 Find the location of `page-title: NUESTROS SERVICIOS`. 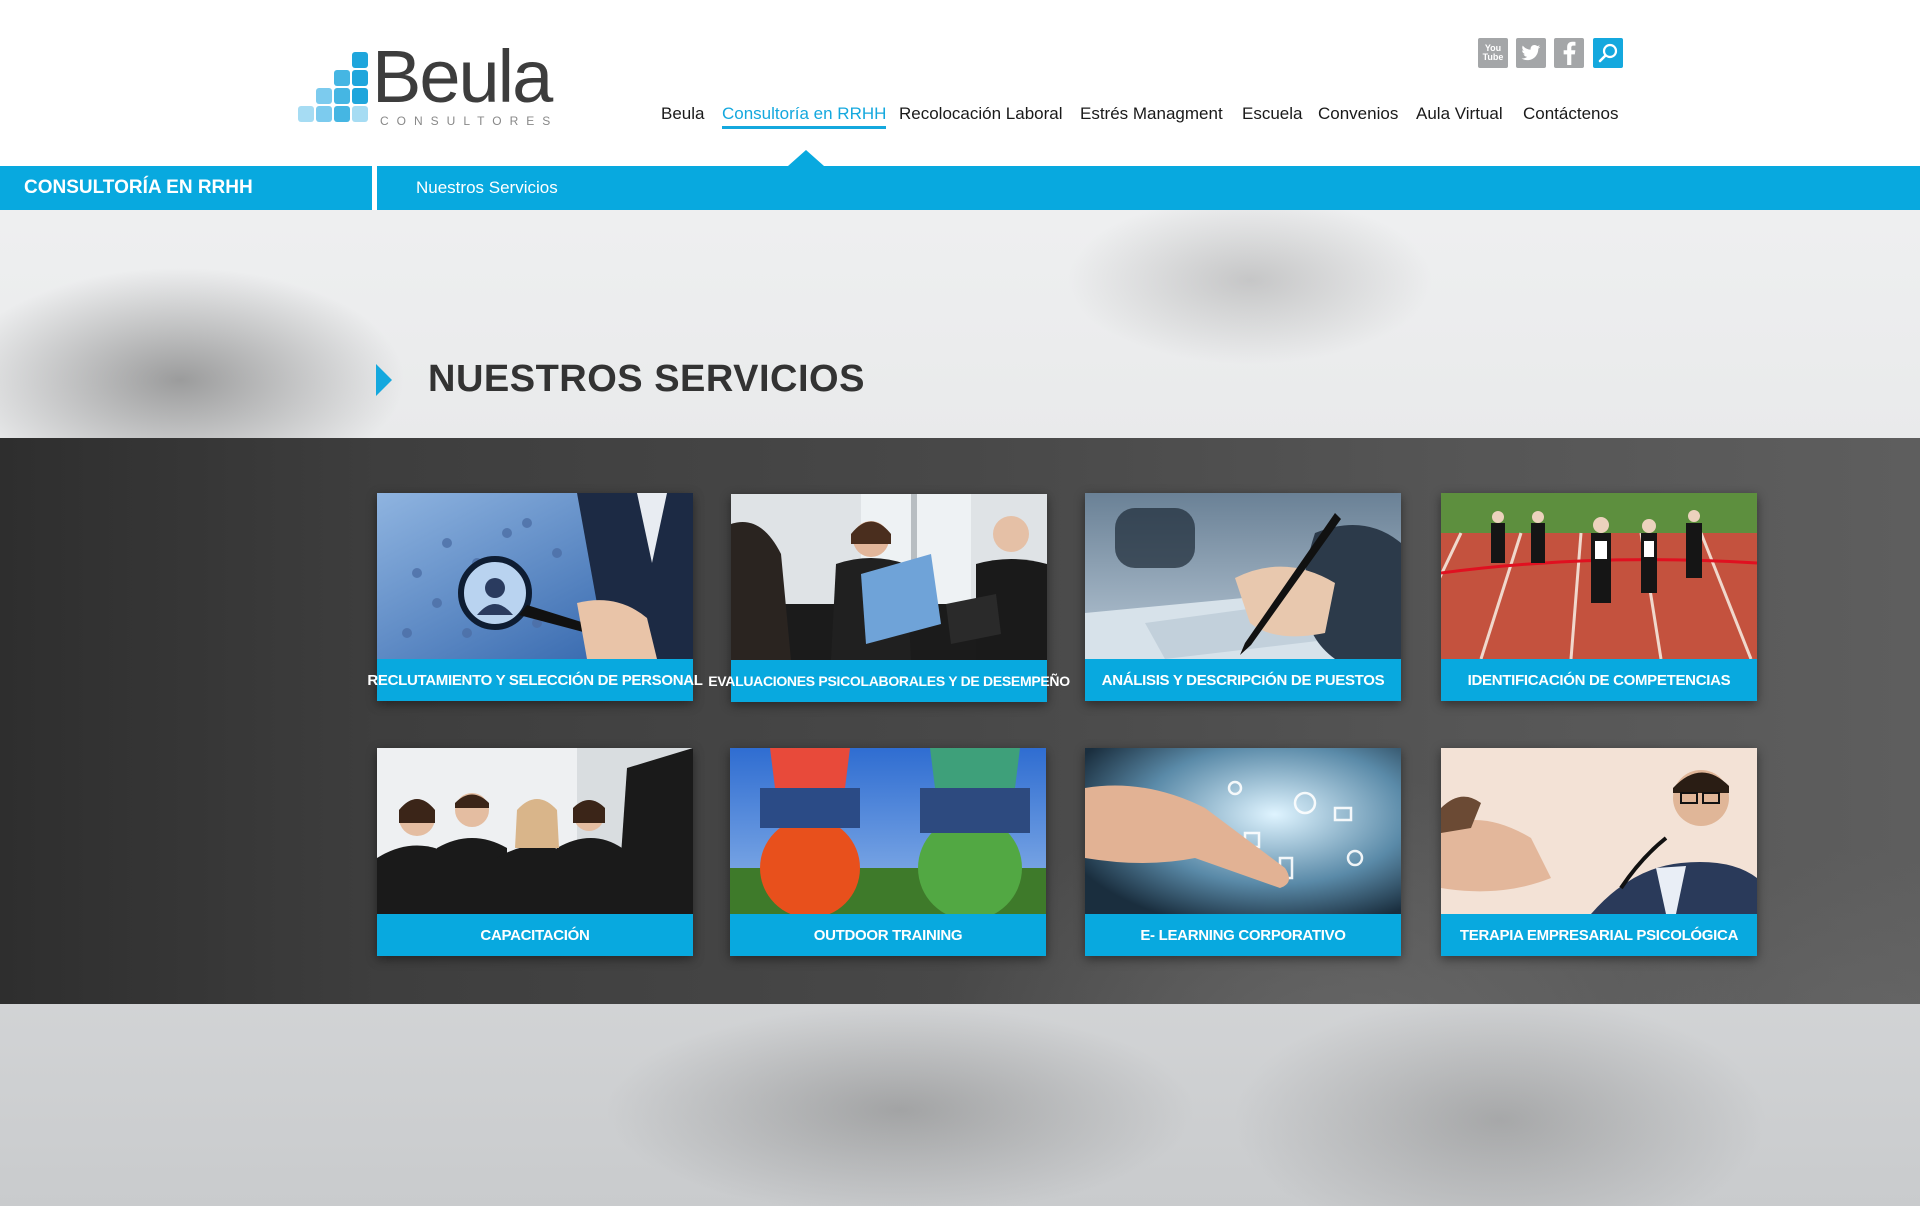

page-title: NUESTROS SERVICIOS is located at coordinates (646, 379).